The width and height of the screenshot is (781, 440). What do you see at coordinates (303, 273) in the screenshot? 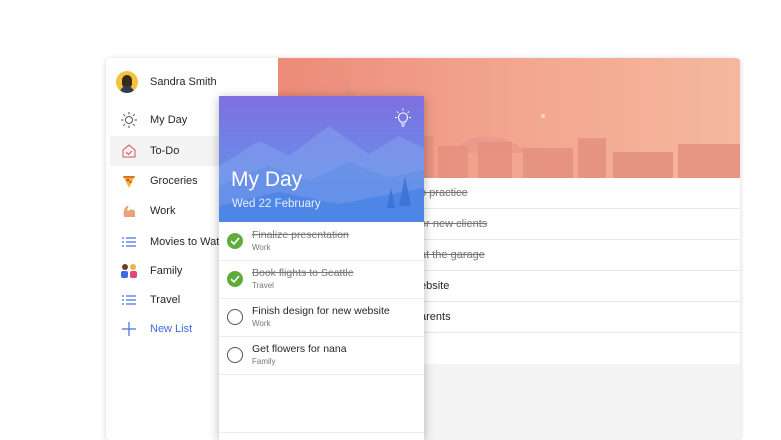
I see `task-title: Book flights to Seattle` at bounding box center [303, 273].